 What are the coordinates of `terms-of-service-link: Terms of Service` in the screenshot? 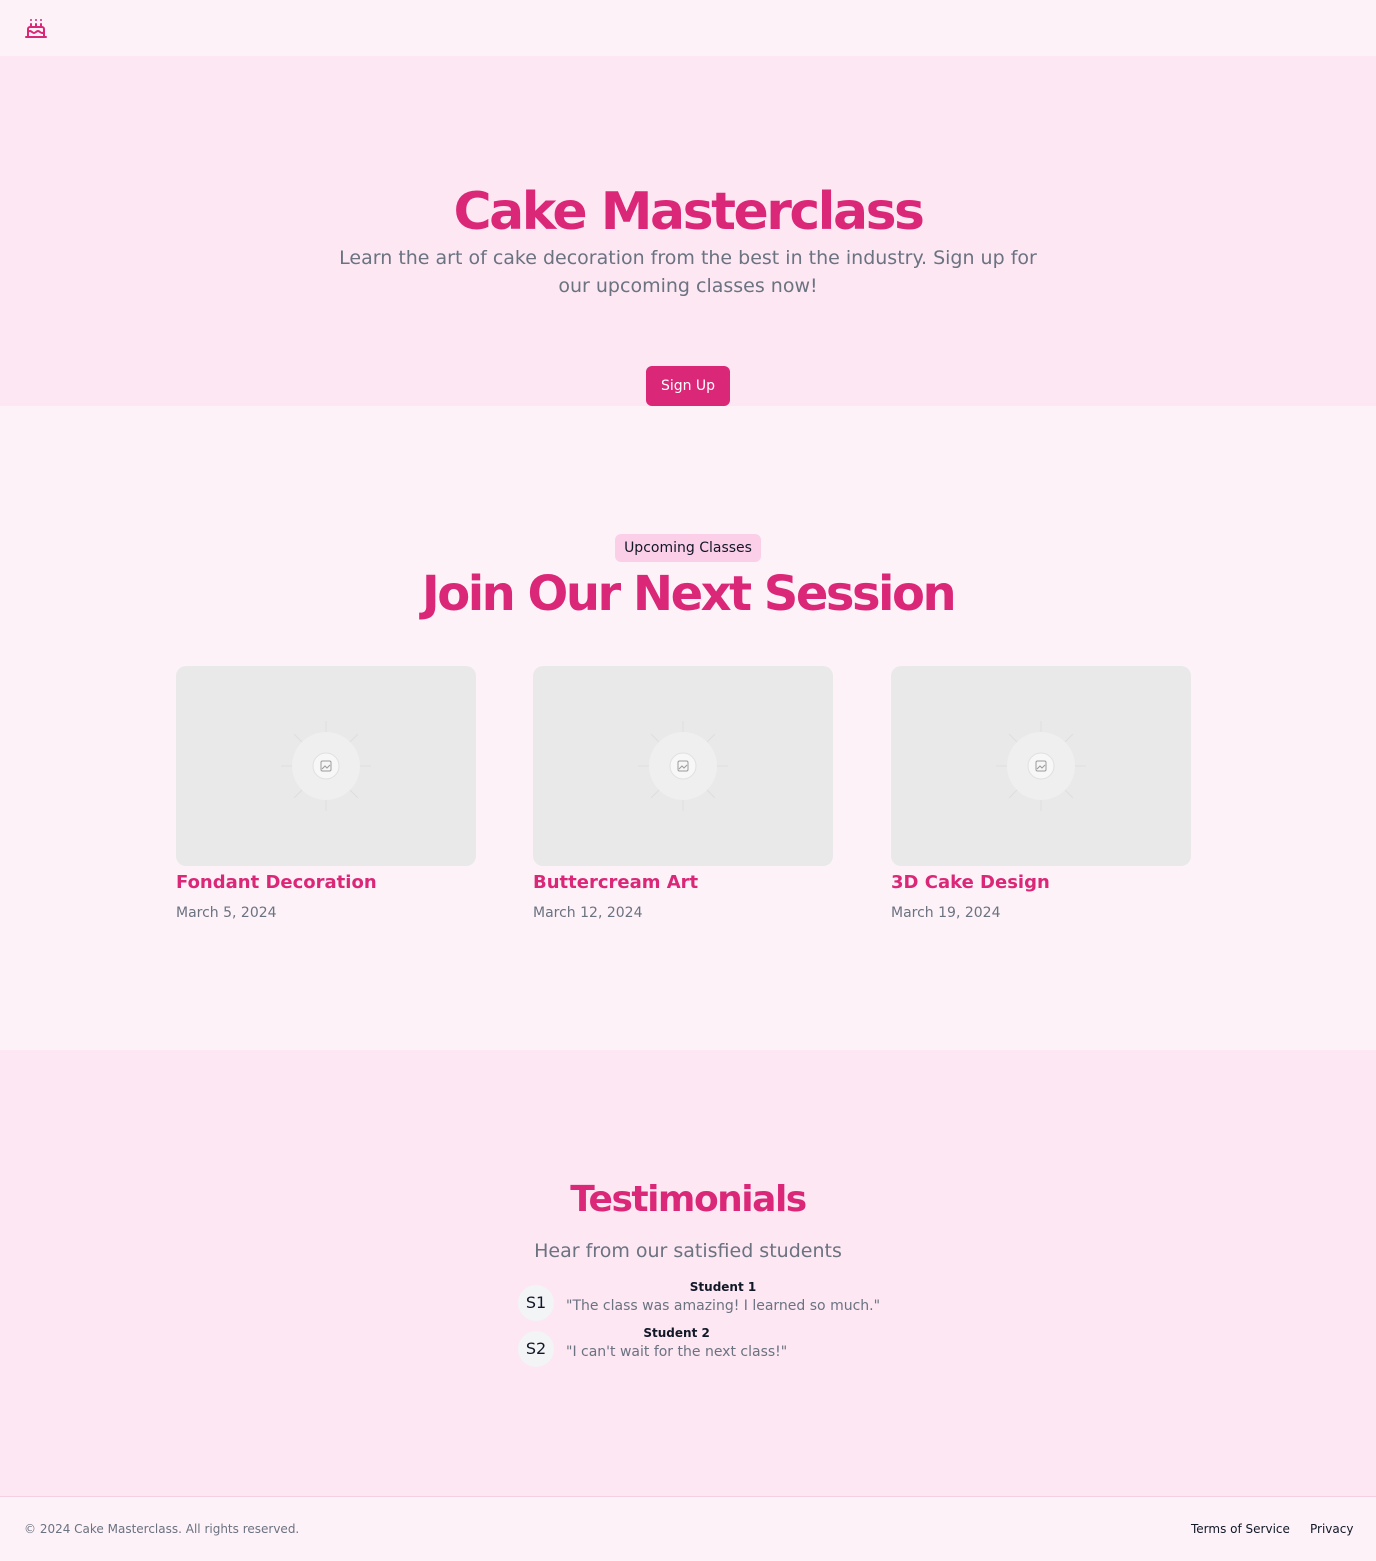 It's located at (1240, 1529).